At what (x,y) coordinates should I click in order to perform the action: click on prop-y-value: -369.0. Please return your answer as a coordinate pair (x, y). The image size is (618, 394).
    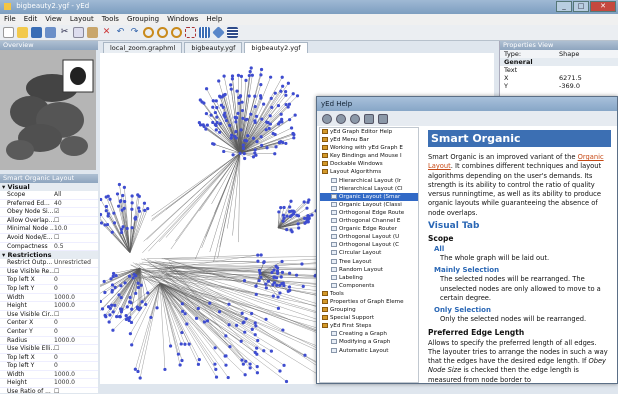
    Looking at the image, I should click on (569, 86).